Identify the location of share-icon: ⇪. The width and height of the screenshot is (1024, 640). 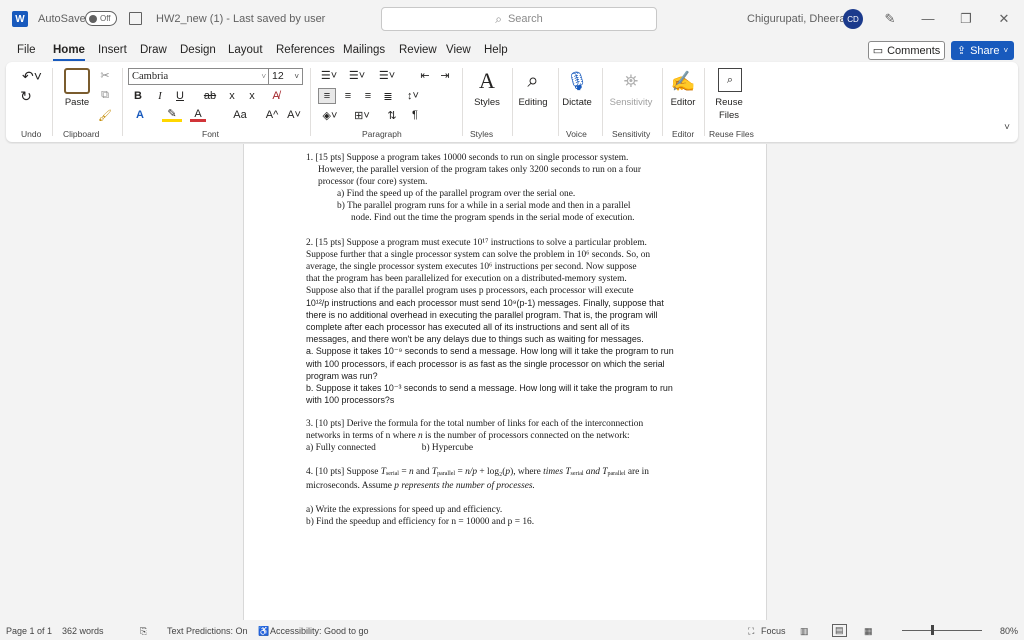
(961, 51).